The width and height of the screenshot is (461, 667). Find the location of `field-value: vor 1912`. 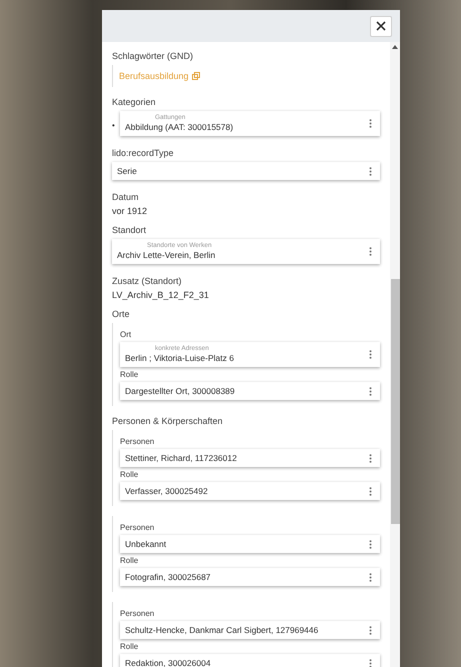

field-value: vor 1912 is located at coordinates (130, 211).